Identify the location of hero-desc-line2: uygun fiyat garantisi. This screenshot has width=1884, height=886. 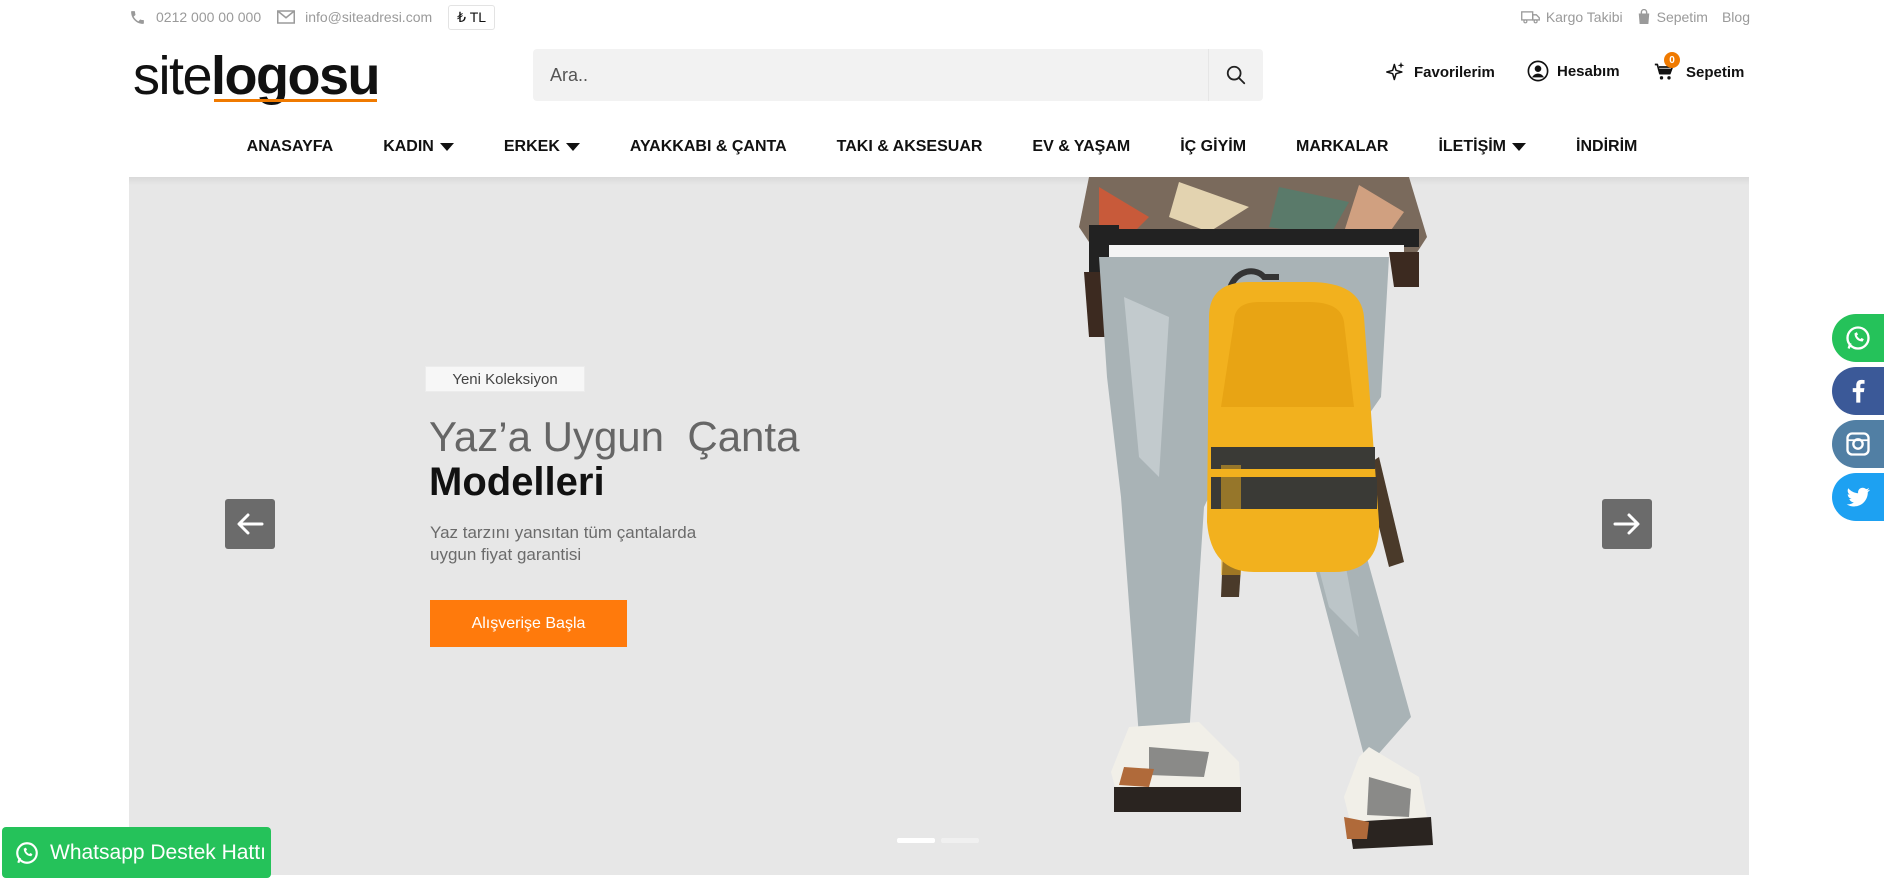
(506, 554).